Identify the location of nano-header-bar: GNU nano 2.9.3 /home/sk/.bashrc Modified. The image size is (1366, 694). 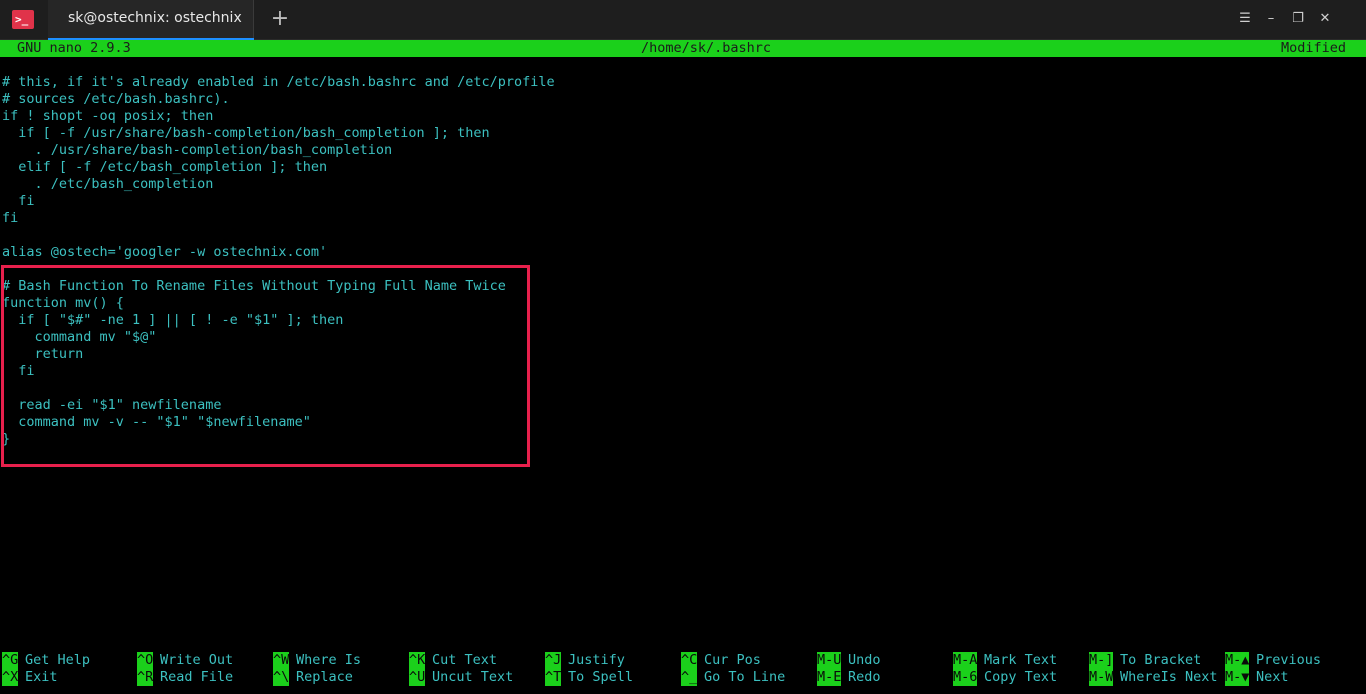
(683, 48).